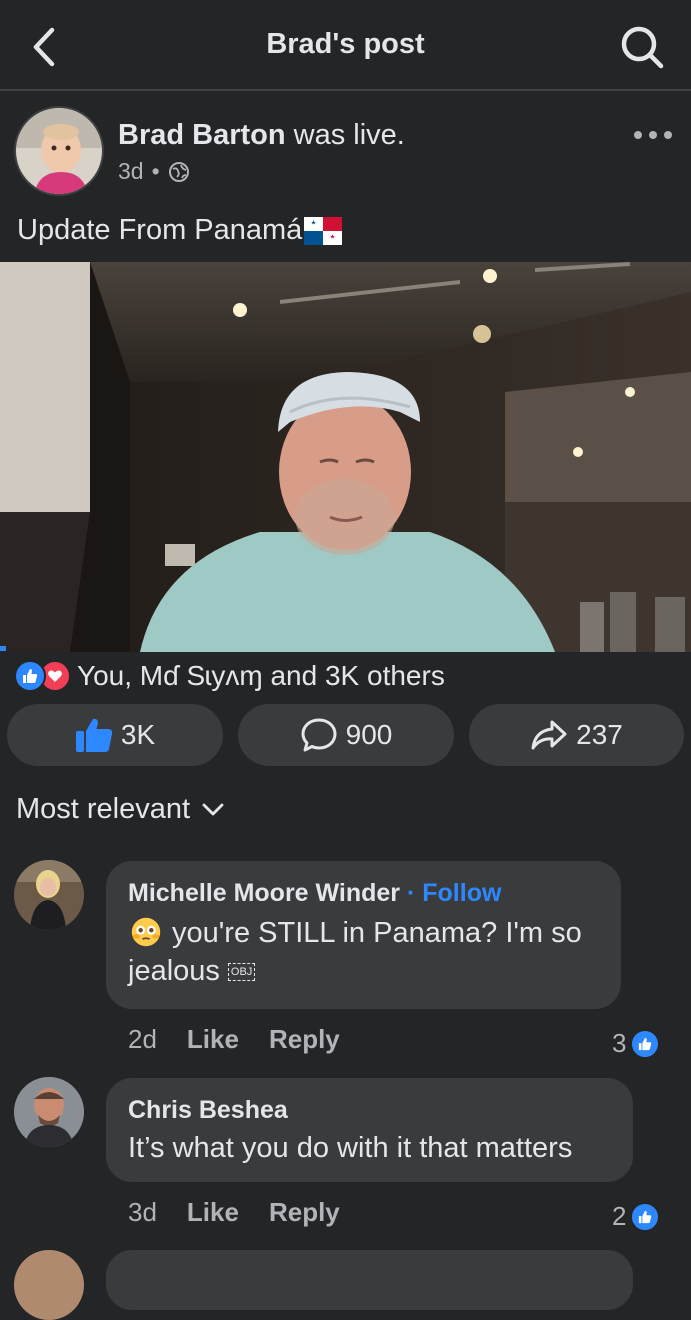 The height and width of the screenshot is (1320, 691). What do you see at coordinates (59, 151) in the screenshot?
I see `author-avatar` at bounding box center [59, 151].